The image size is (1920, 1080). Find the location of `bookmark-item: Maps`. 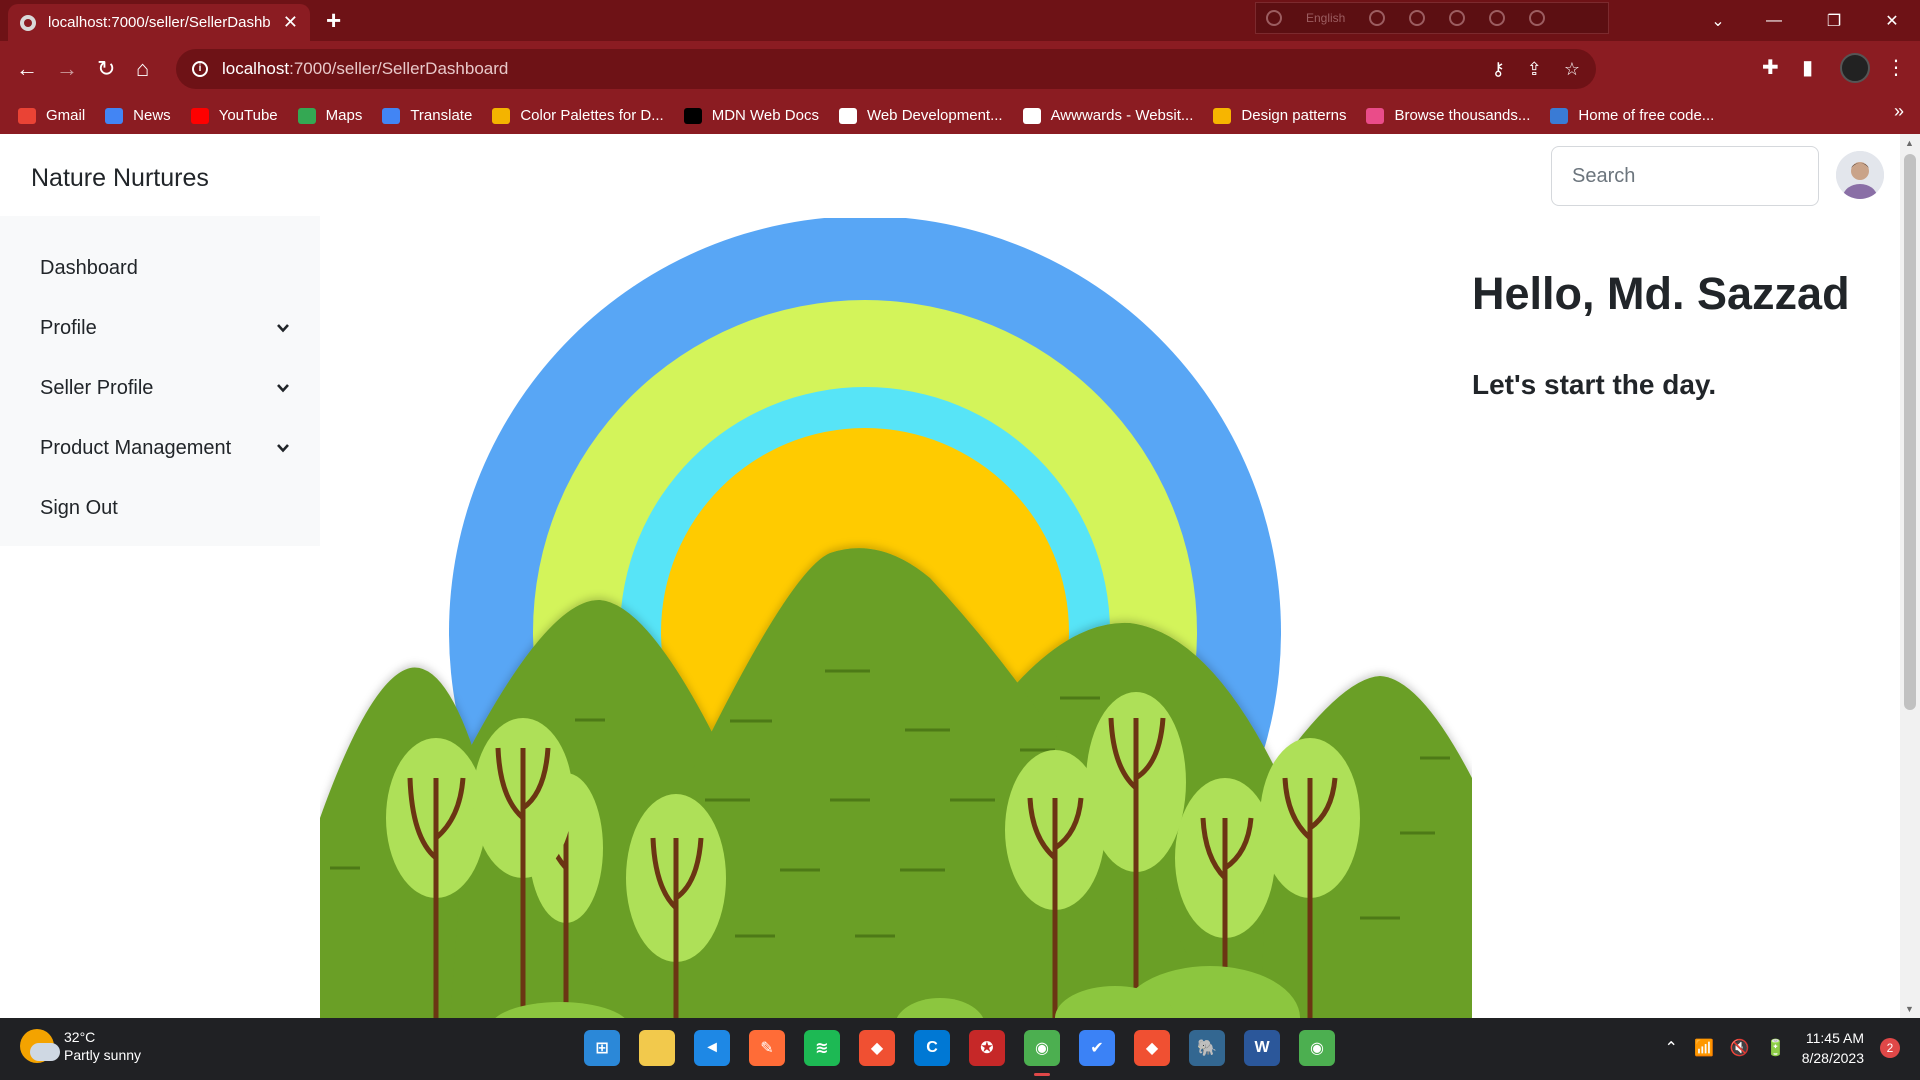

bookmark-item: Maps is located at coordinates (329, 115).